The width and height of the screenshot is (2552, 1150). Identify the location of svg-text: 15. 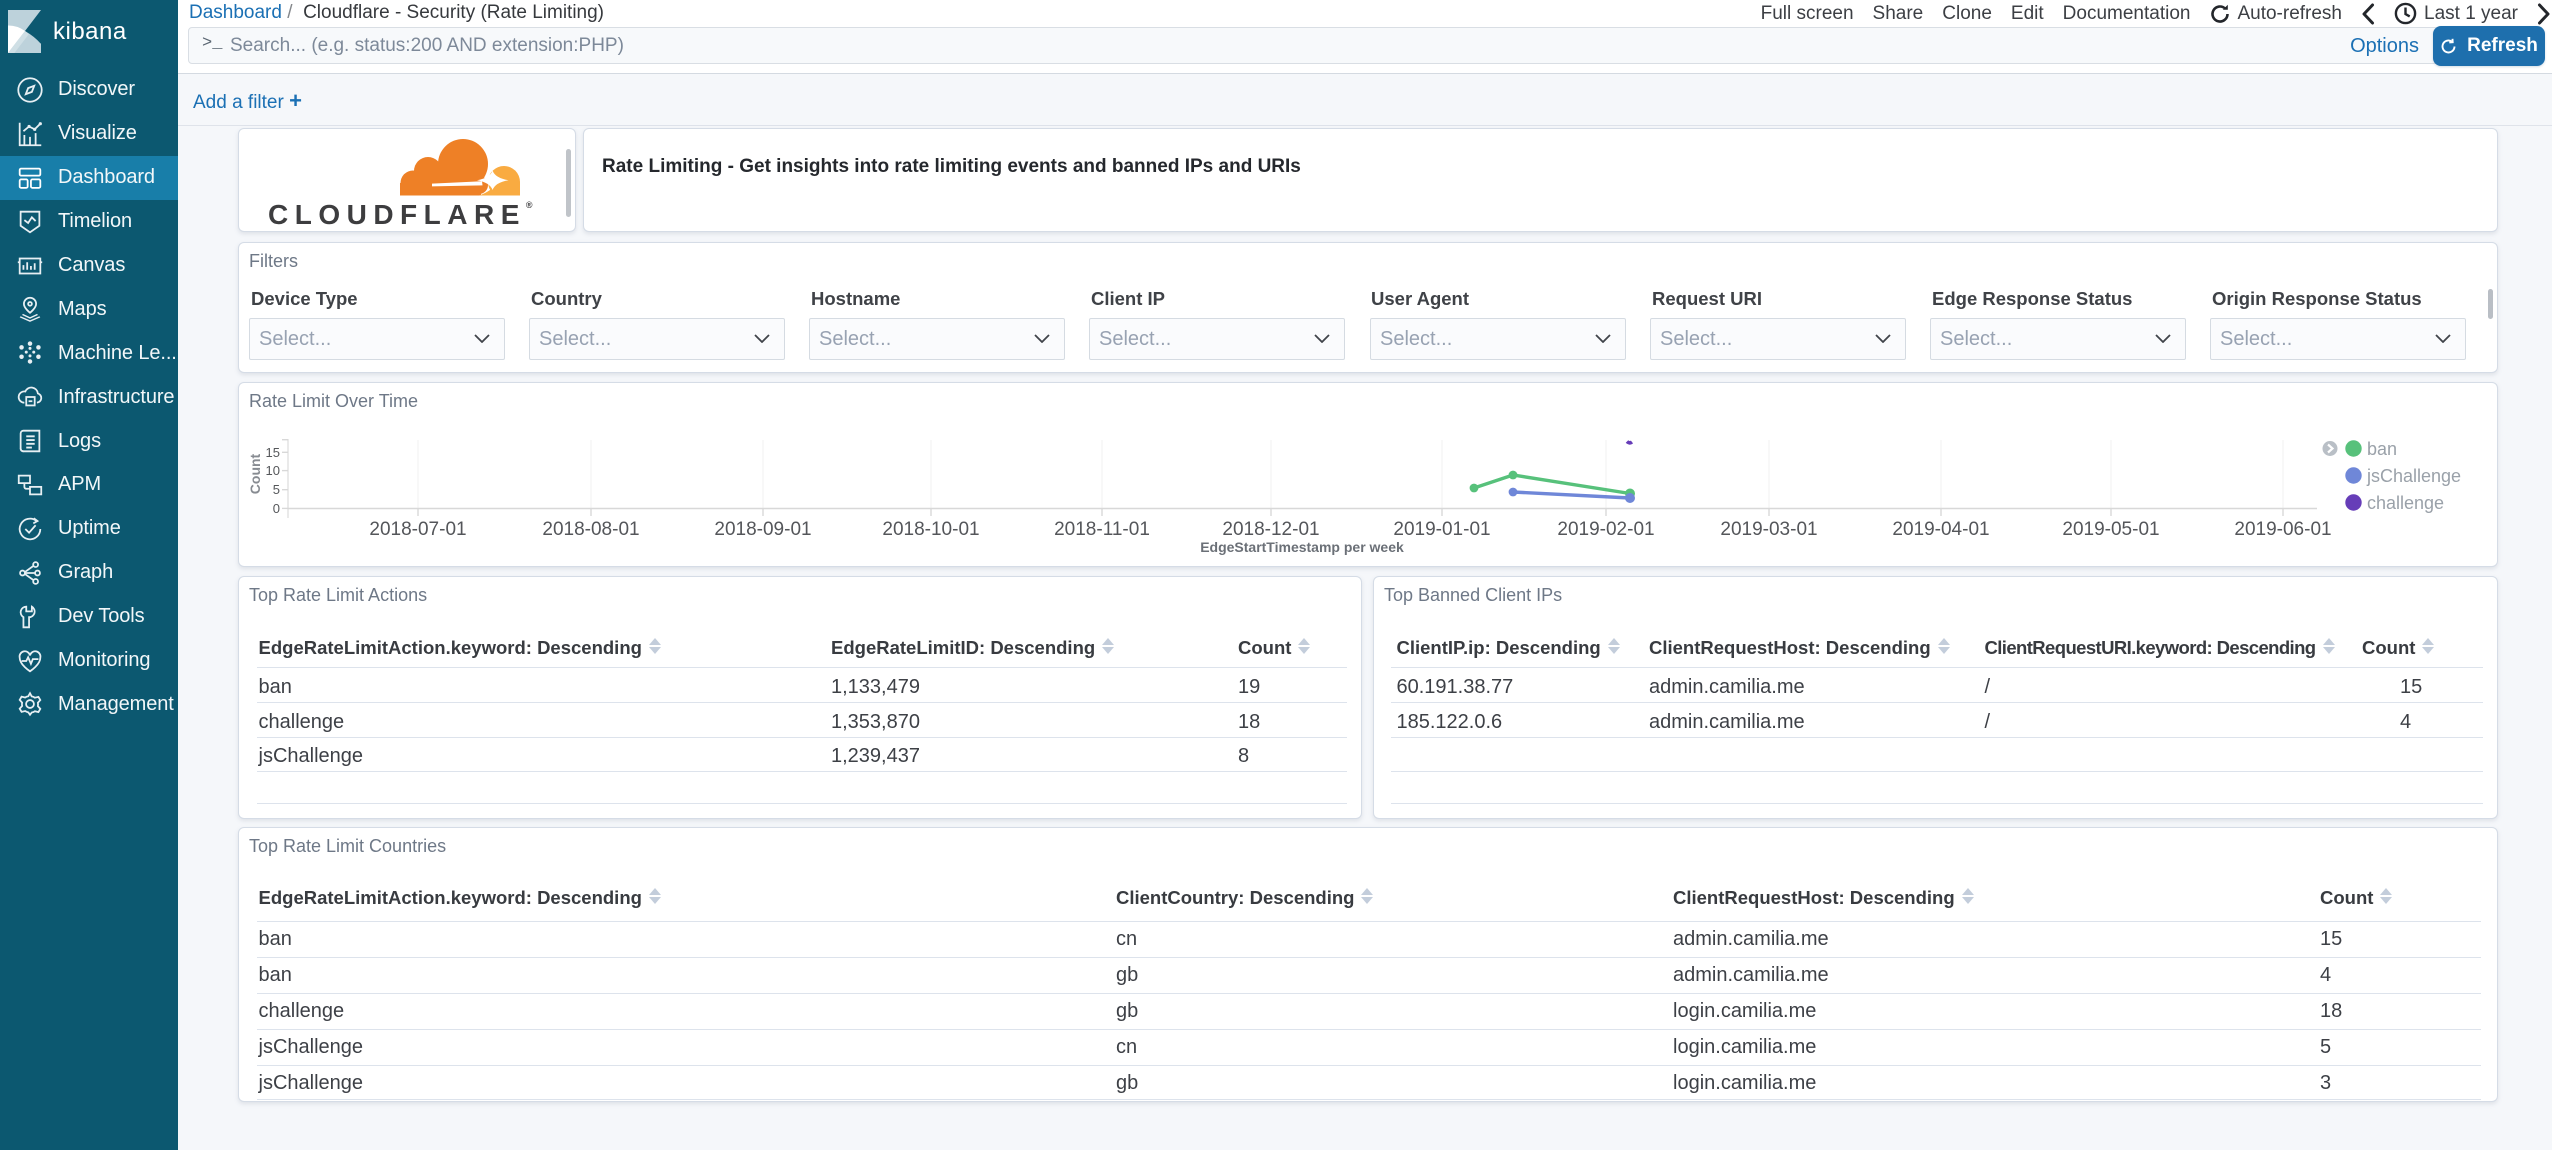
(273, 452).